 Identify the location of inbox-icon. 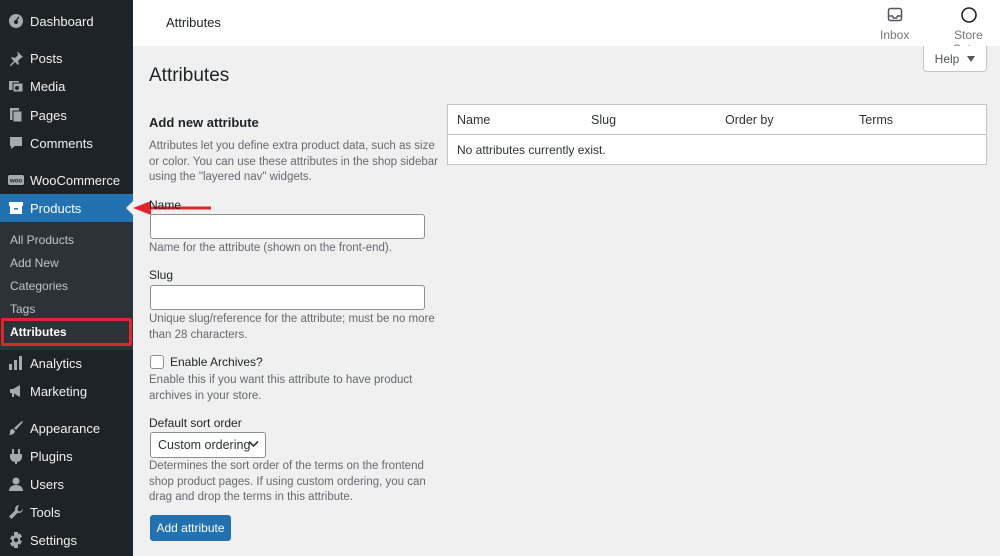
(894, 15).